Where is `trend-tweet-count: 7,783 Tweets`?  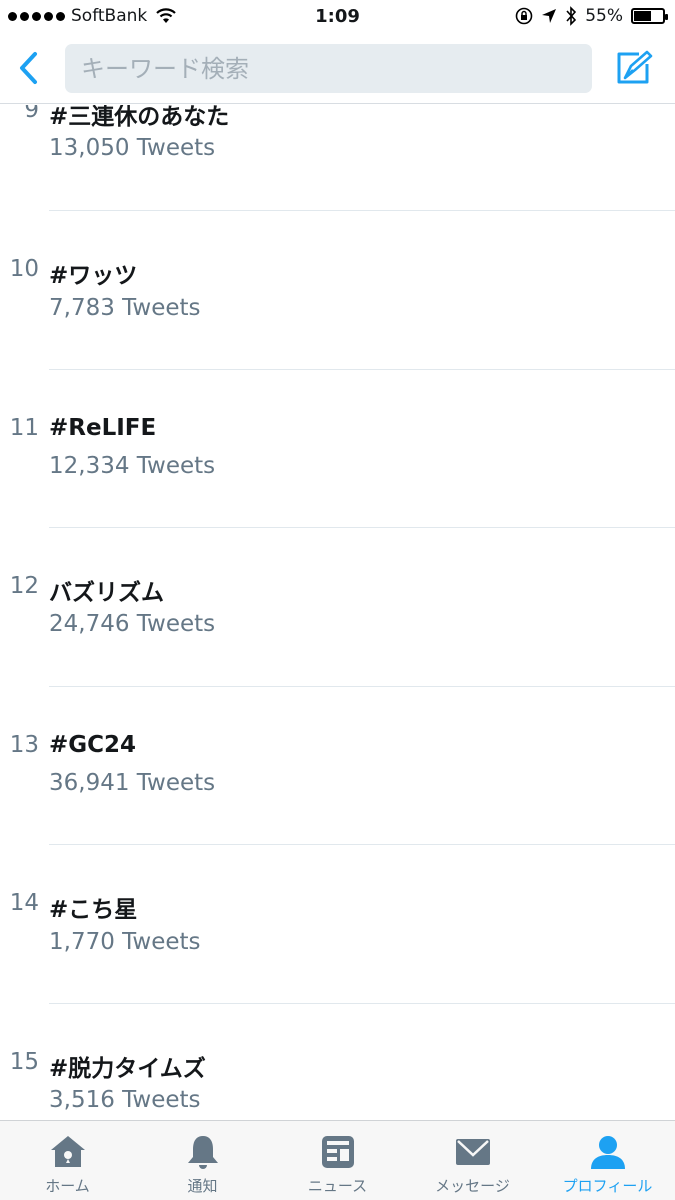 trend-tweet-count: 7,783 Tweets is located at coordinates (125, 308).